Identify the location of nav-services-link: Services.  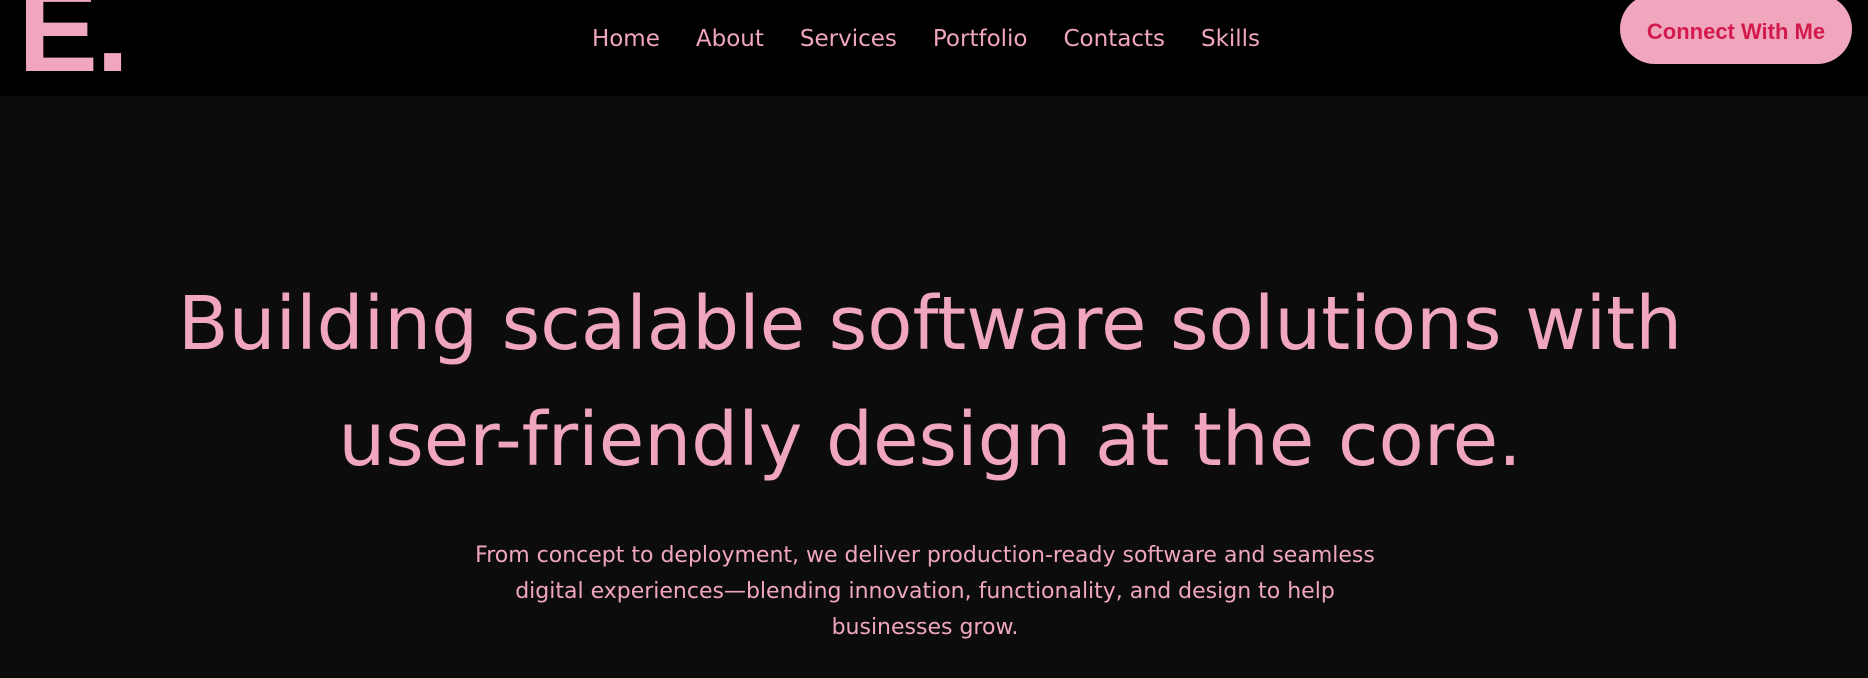
(848, 39).